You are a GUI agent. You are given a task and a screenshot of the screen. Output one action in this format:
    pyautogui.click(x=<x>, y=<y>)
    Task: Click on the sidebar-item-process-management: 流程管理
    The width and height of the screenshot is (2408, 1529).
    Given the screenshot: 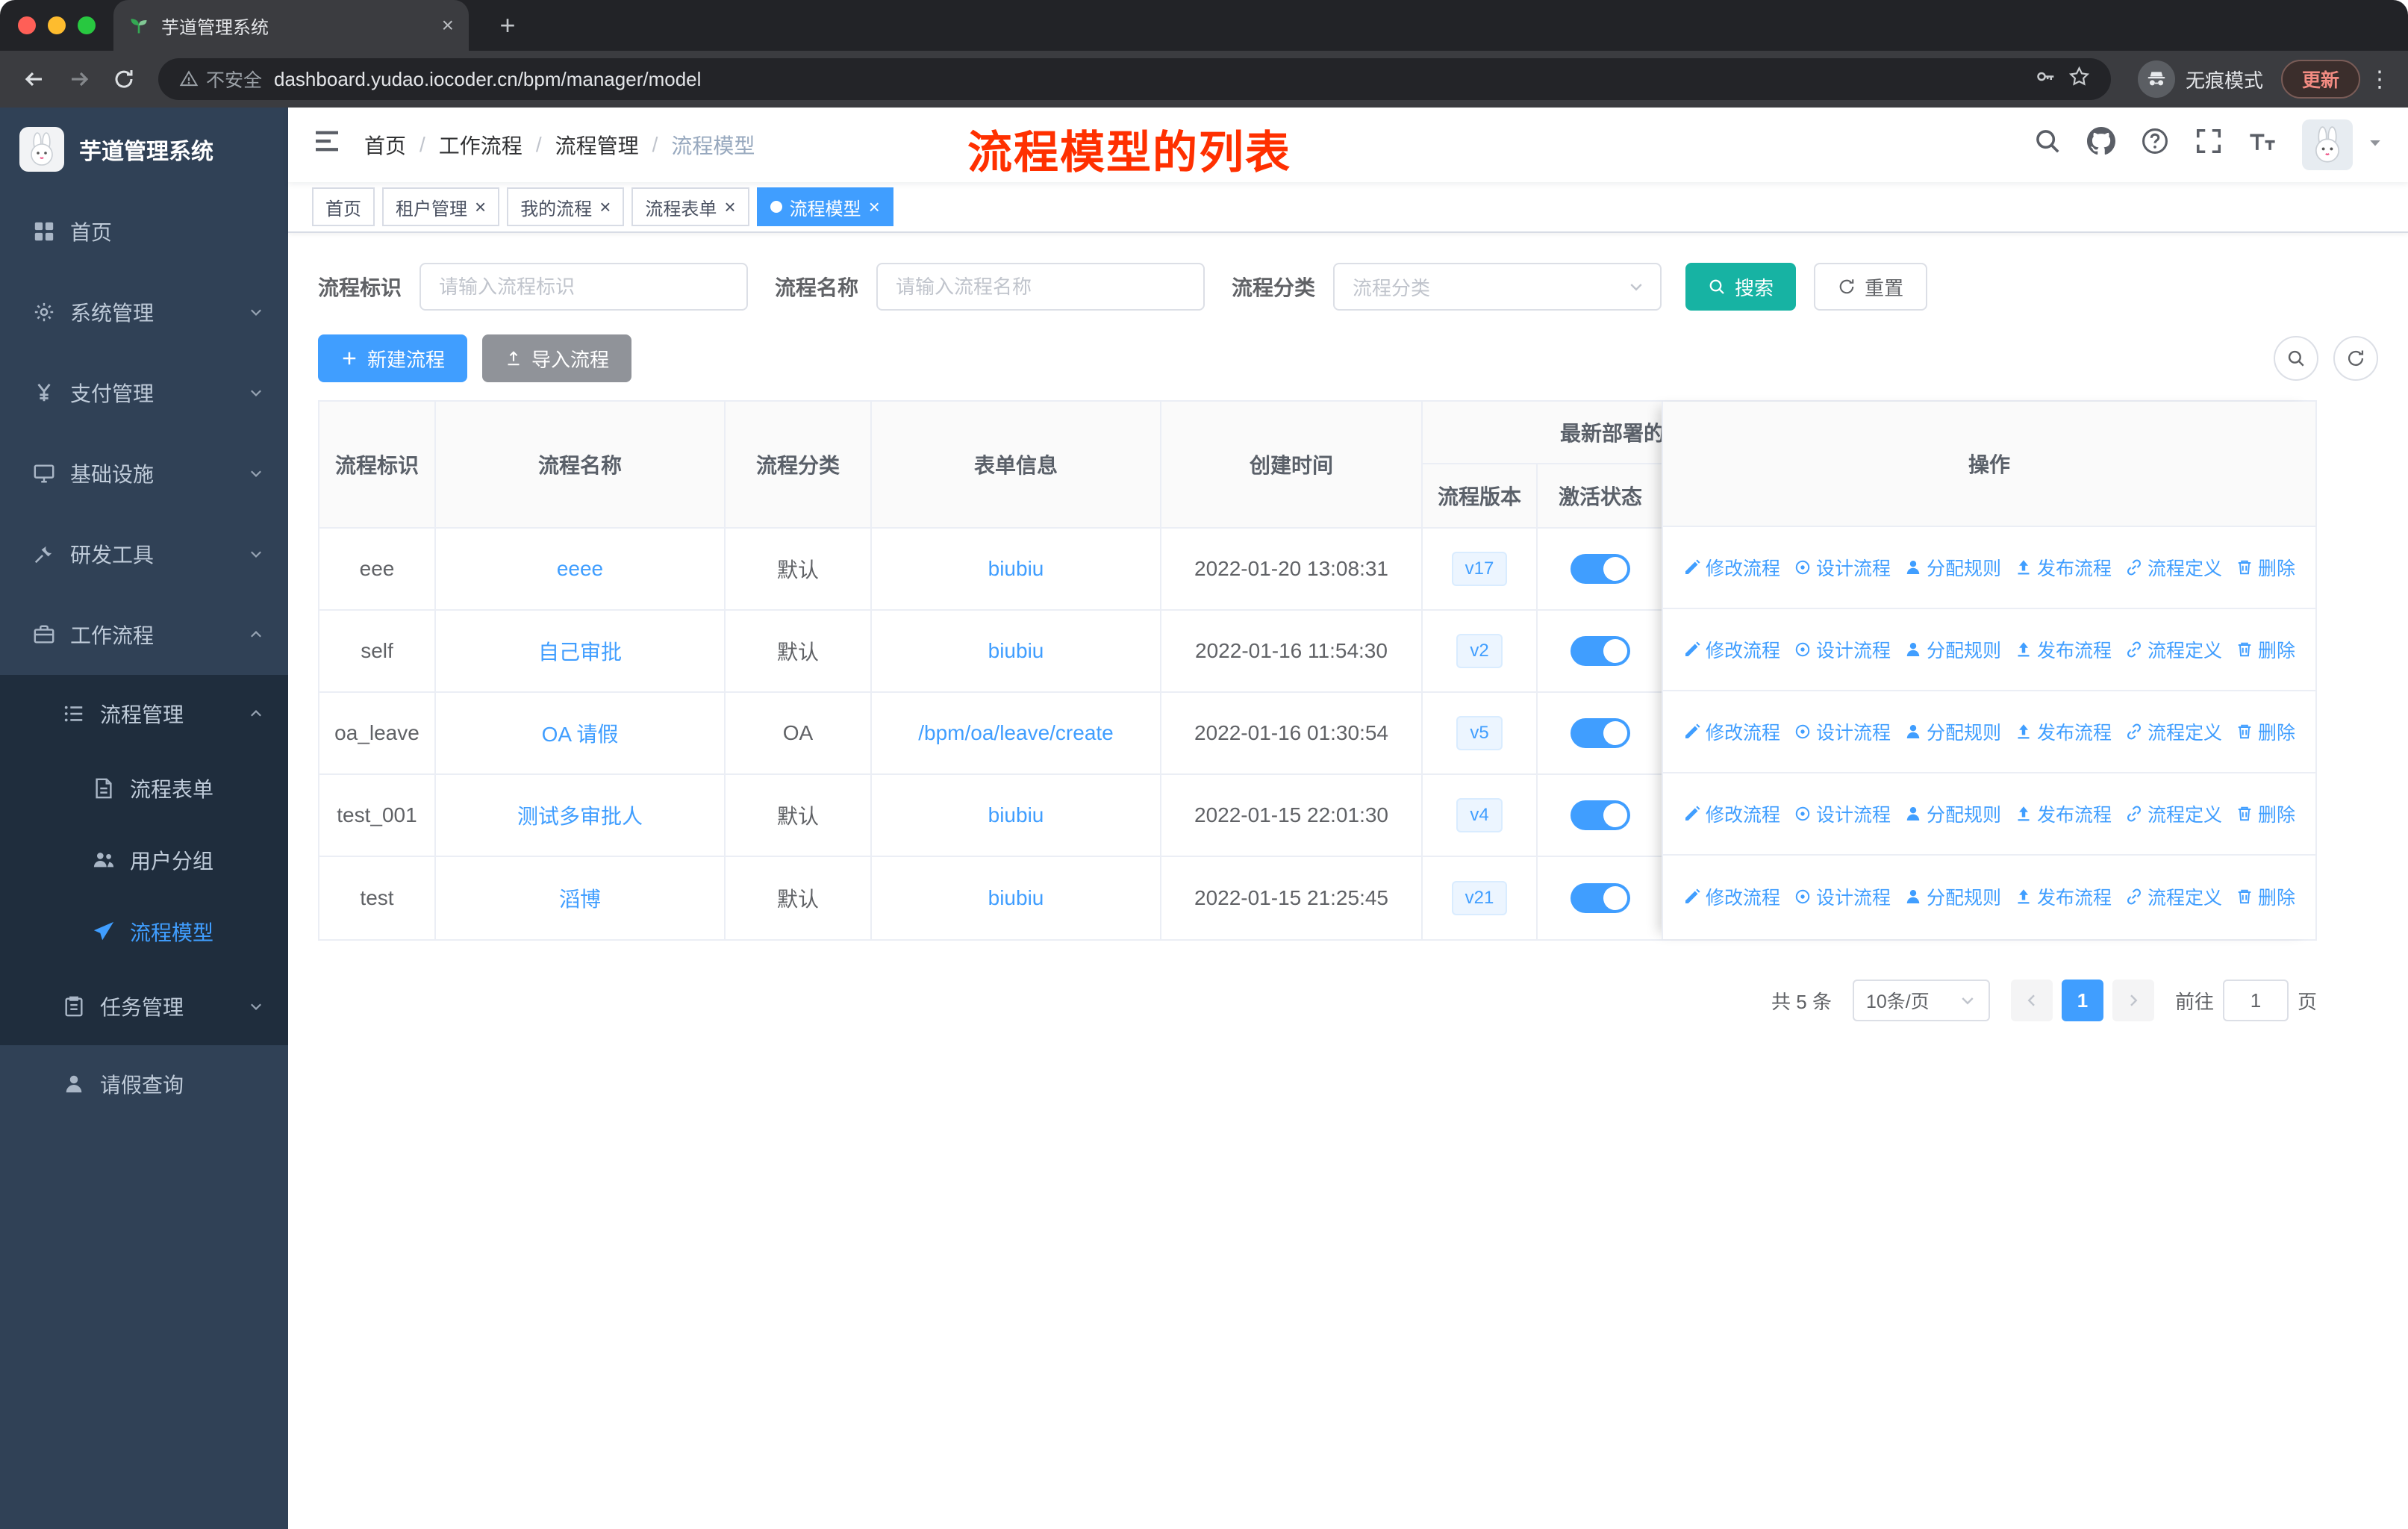 What is the action you would take?
    pyautogui.click(x=144, y=714)
    